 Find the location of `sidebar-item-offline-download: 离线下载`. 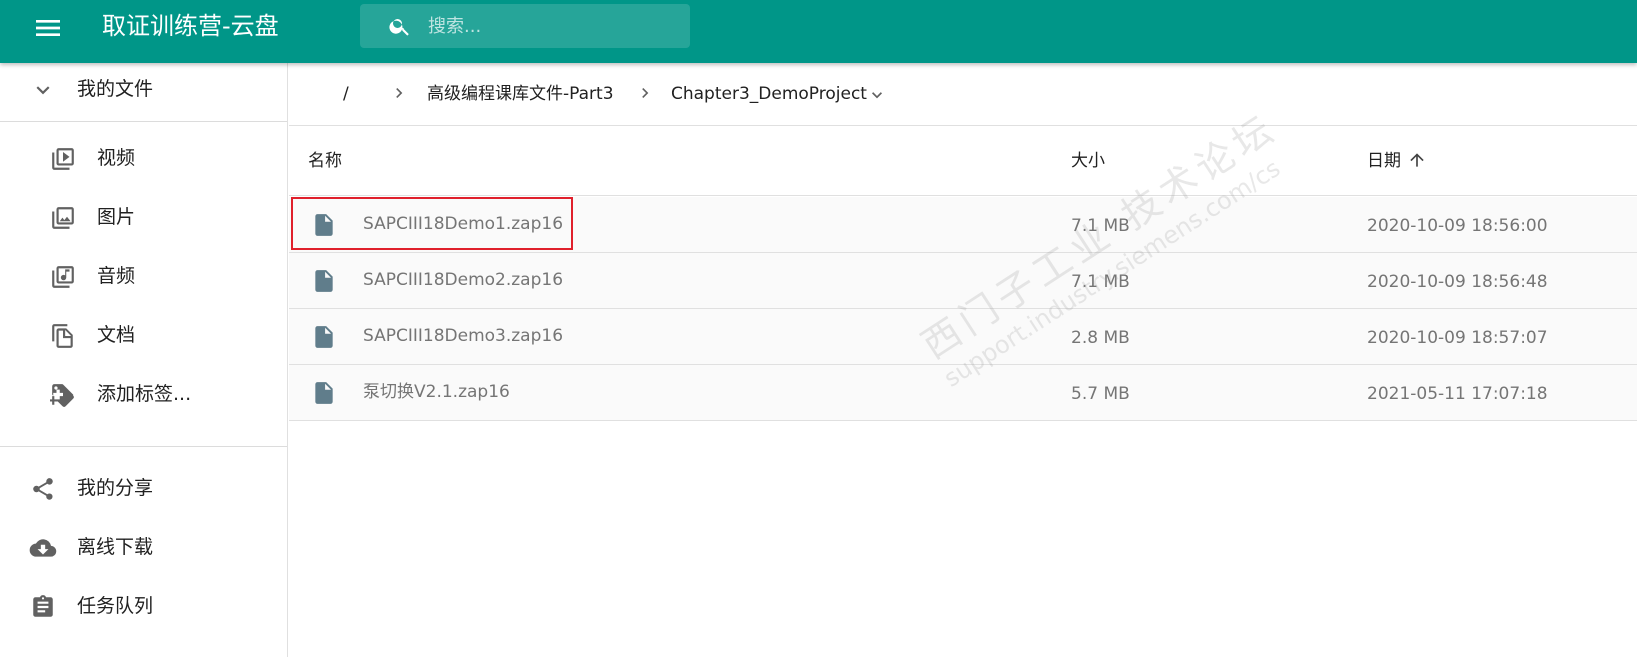

sidebar-item-offline-download: 离线下载 is located at coordinates (143, 547).